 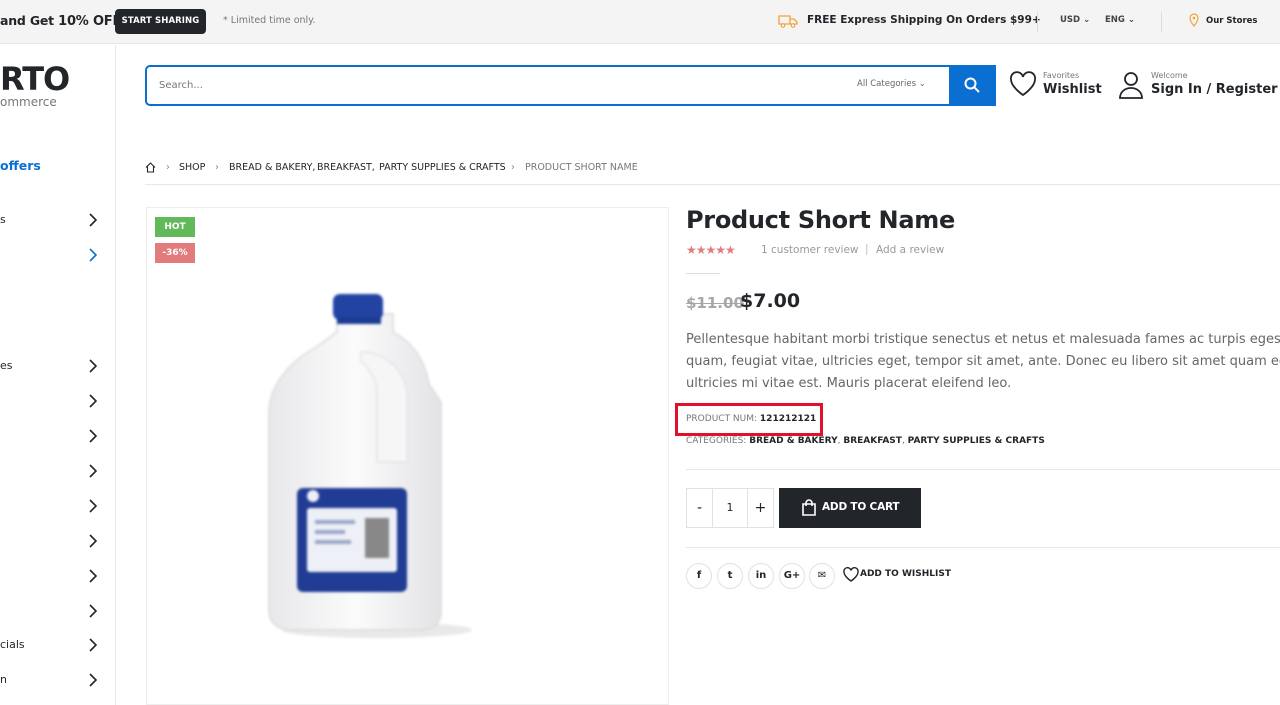 What do you see at coordinates (1070, 20) in the screenshot?
I see `currency-label: USD` at bounding box center [1070, 20].